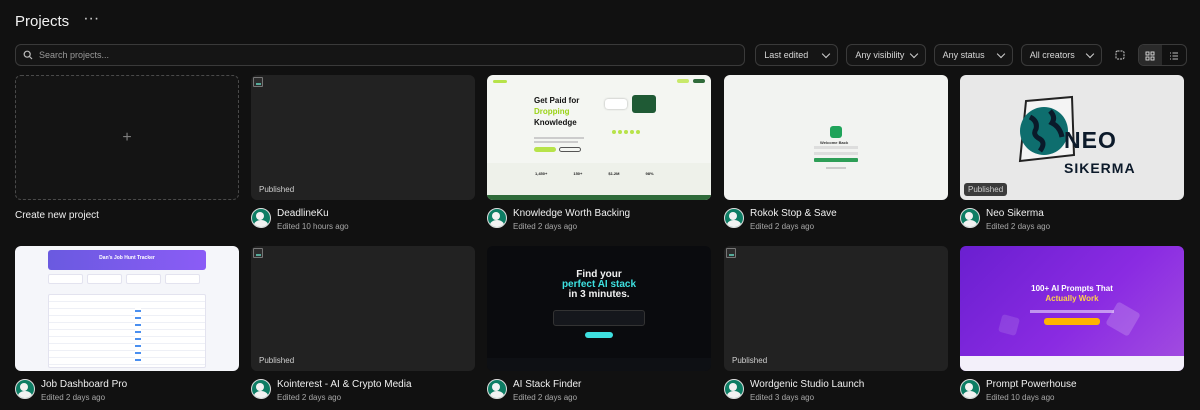  What do you see at coordinates (313, 226) in the screenshot?
I see `edited-time: Edited 10 hours ago` at bounding box center [313, 226].